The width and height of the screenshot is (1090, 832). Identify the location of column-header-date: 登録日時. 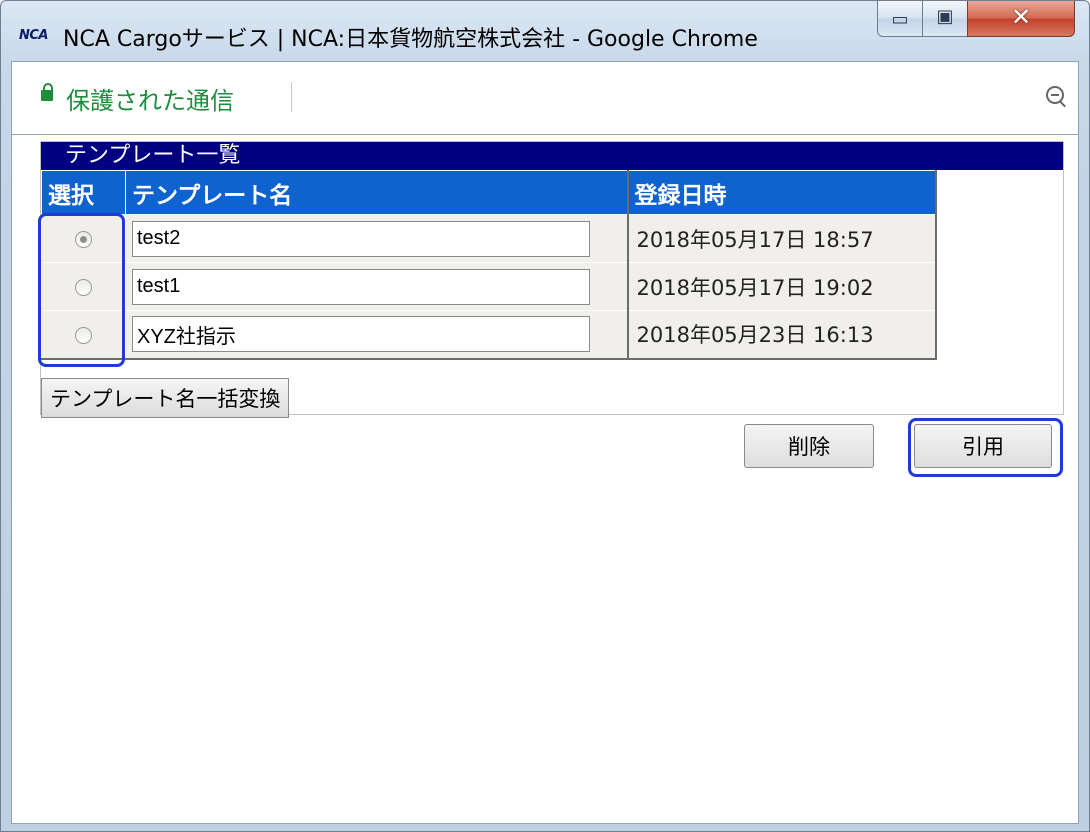
(781, 192).